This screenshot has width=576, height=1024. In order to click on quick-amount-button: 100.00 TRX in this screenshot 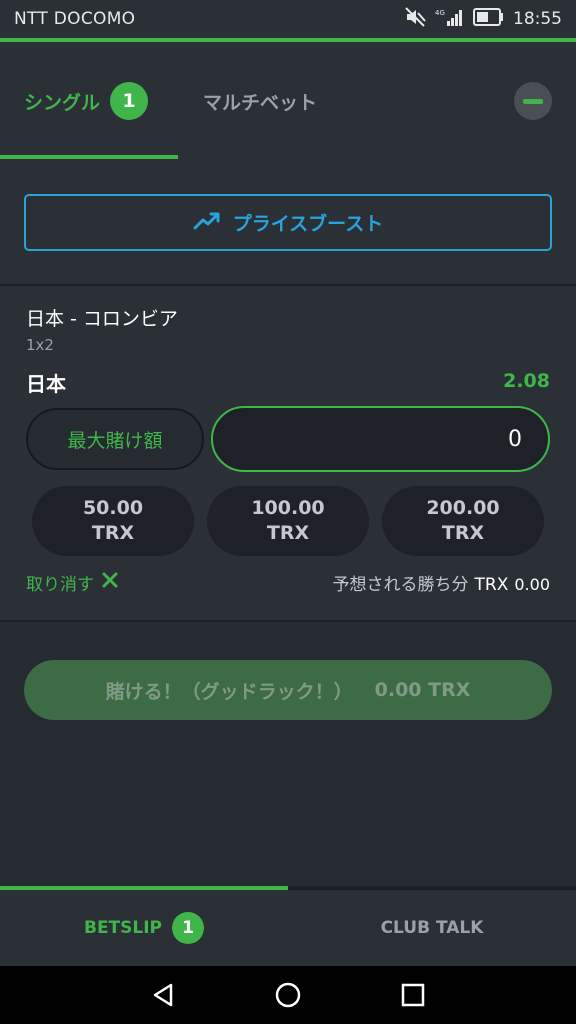, I will do `click(288, 521)`.